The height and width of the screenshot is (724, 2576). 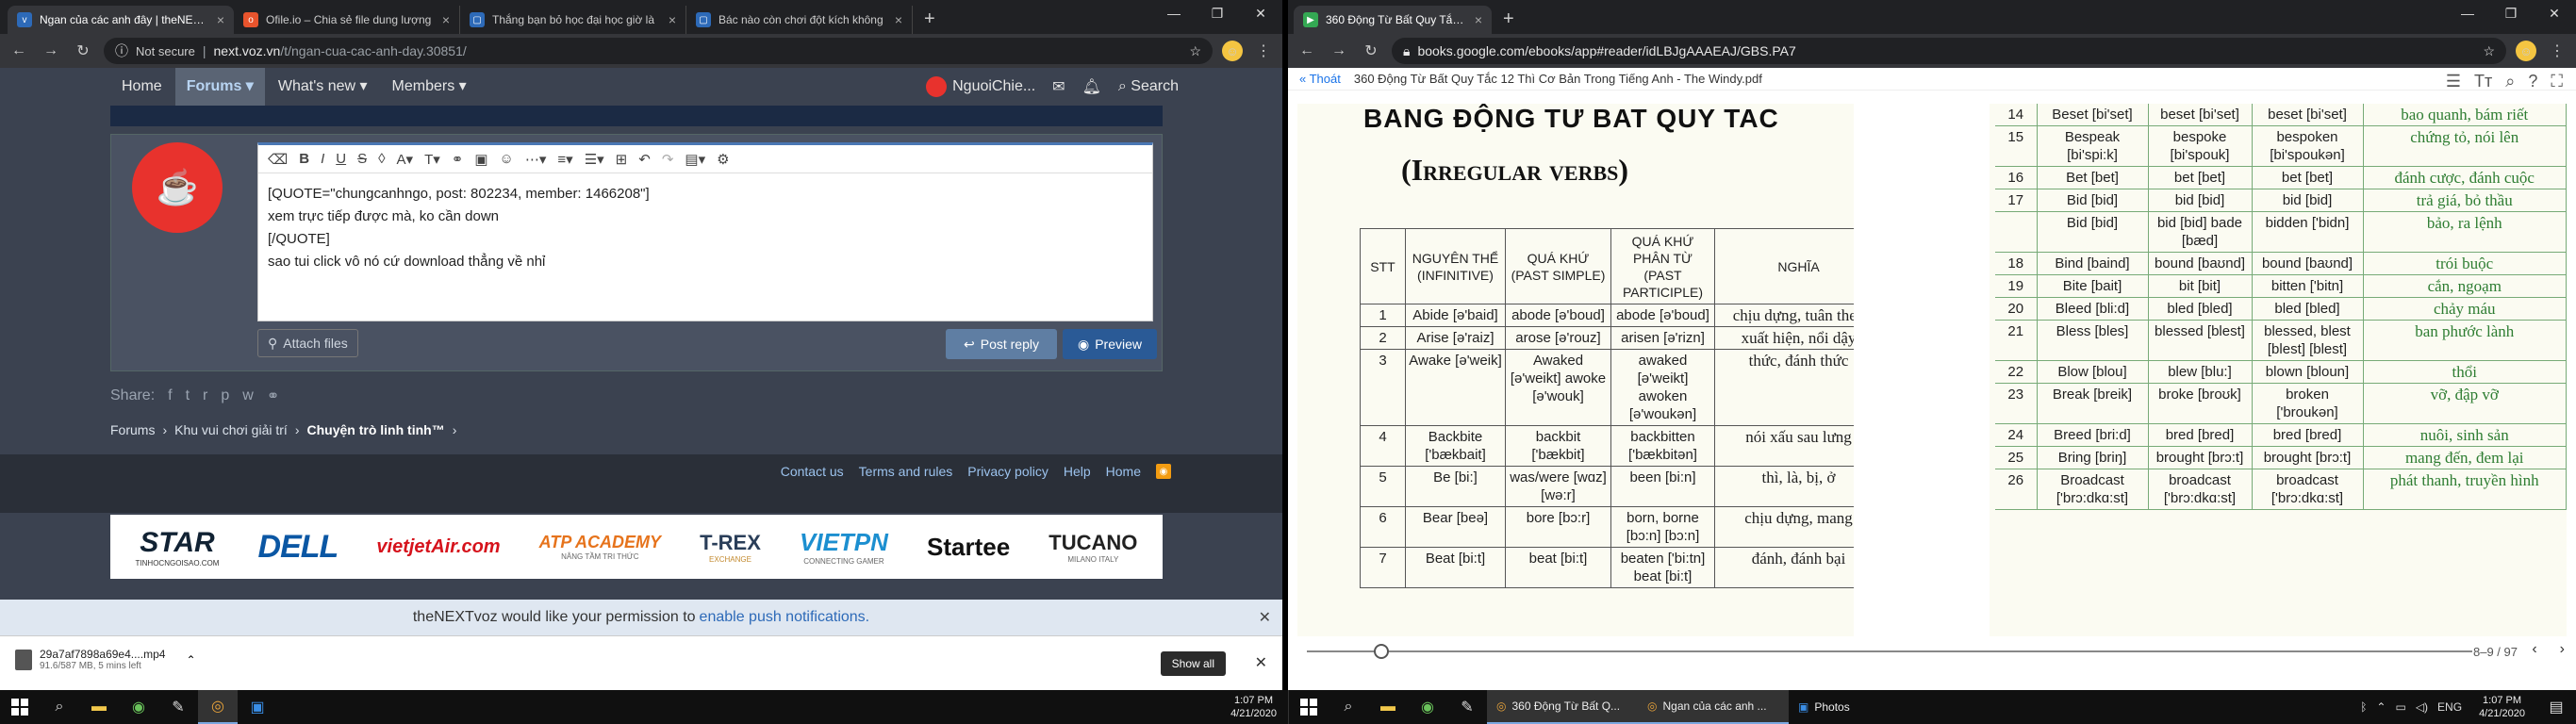 I want to click on bluetooth-icon: ᛒ, so click(x=2363, y=707).